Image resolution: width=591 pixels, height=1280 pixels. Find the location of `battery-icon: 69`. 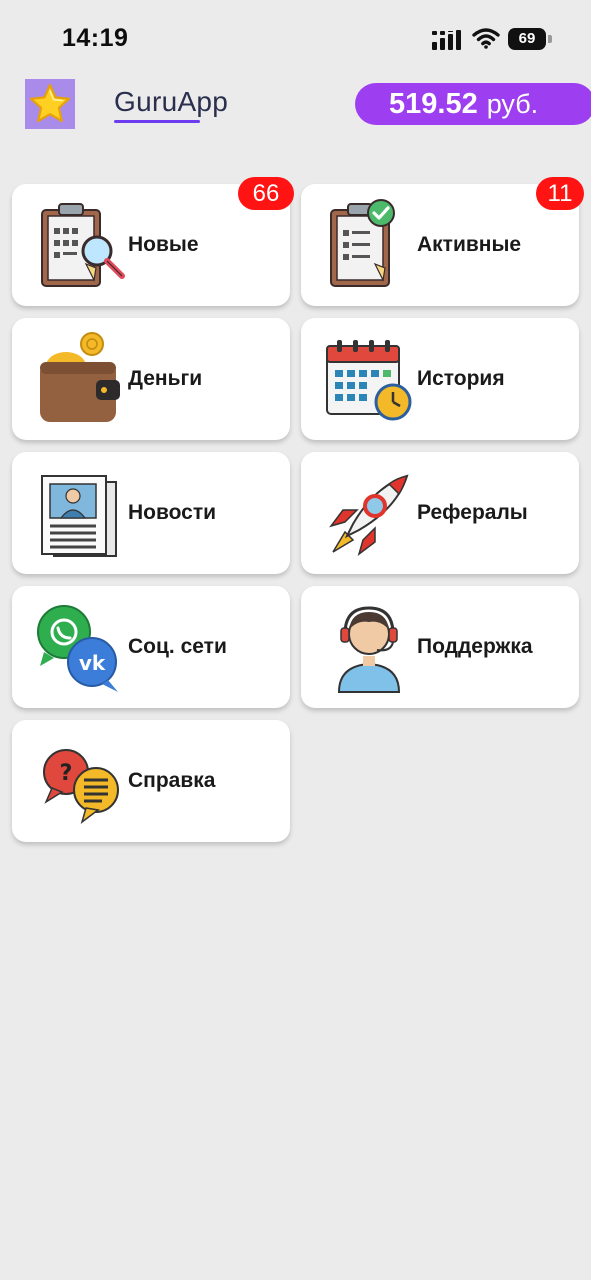

battery-icon: 69 is located at coordinates (530, 39).